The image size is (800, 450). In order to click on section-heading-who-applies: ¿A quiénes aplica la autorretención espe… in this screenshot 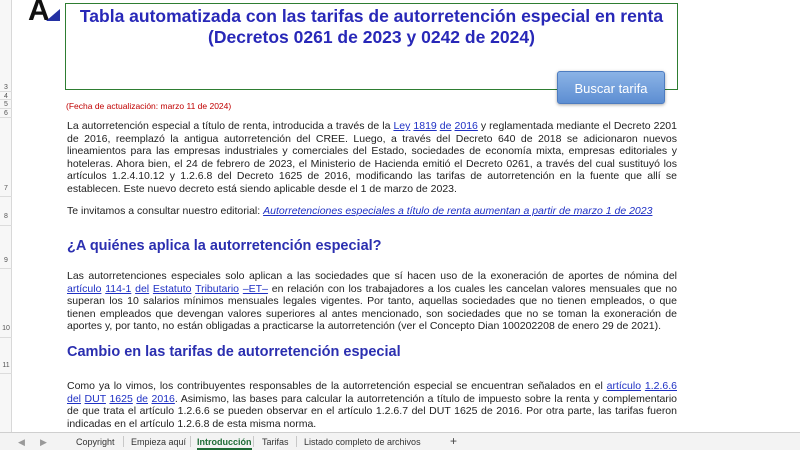, I will do `click(224, 246)`.